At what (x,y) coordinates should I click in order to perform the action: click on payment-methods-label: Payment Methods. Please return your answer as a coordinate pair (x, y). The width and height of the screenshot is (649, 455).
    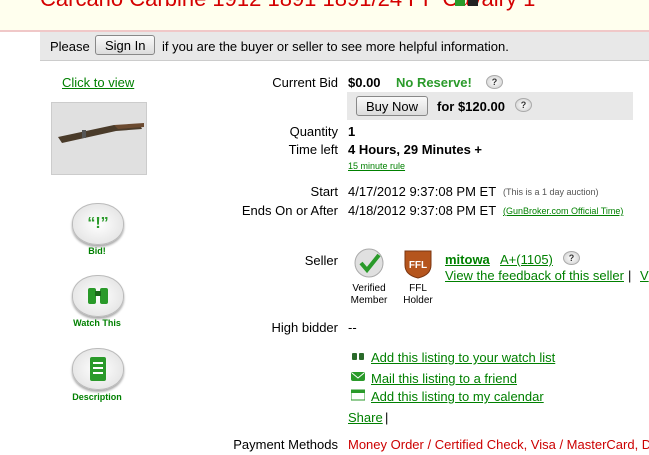
    Looking at the image, I should click on (285, 444).